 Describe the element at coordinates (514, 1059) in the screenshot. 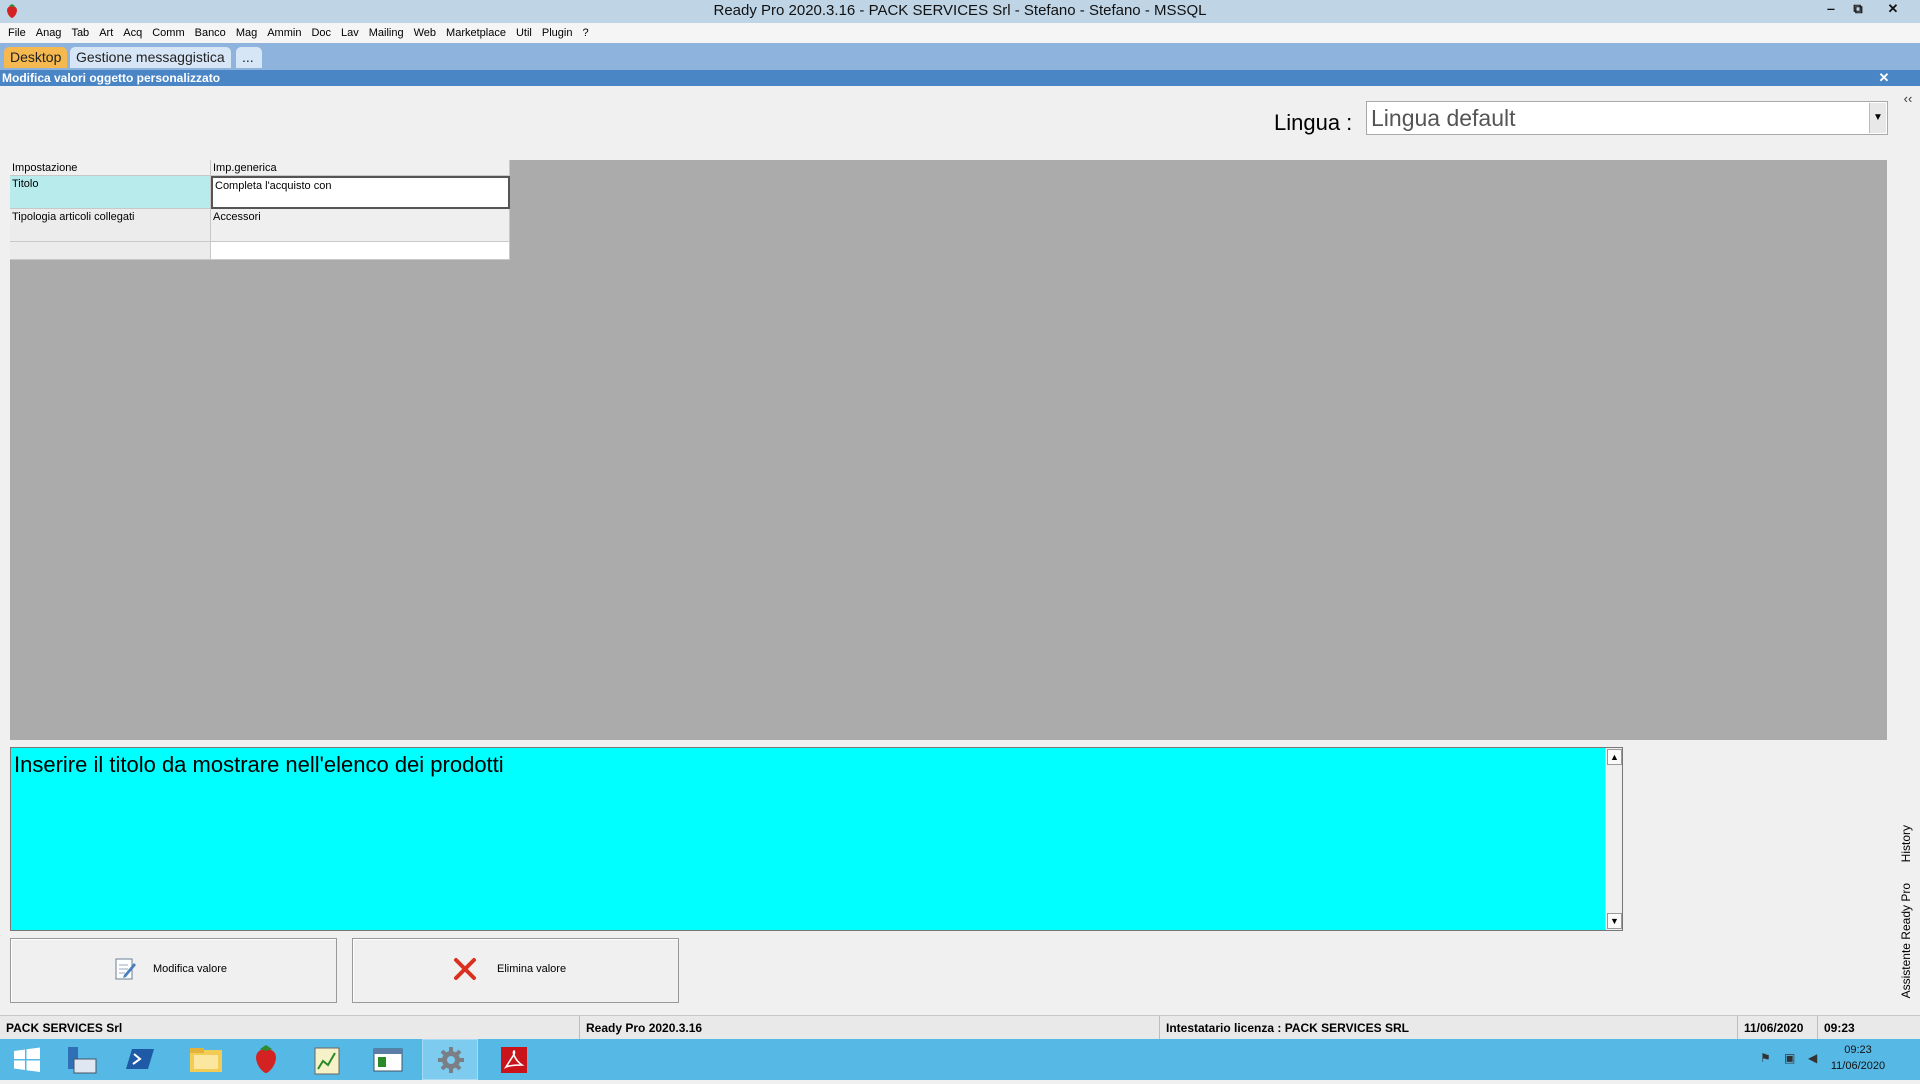

I see `pdf-reader-taskbar-icon` at that location.